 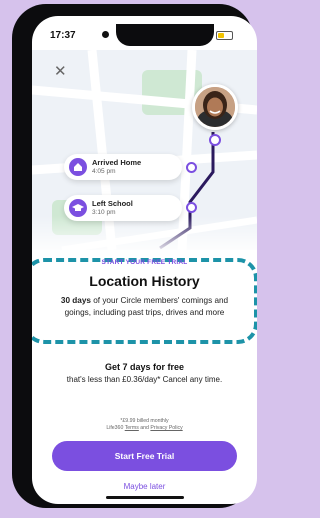 What do you see at coordinates (144, 421) in the screenshot?
I see `billing-note: *£9.99 billed monthly` at bounding box center [144, 421].